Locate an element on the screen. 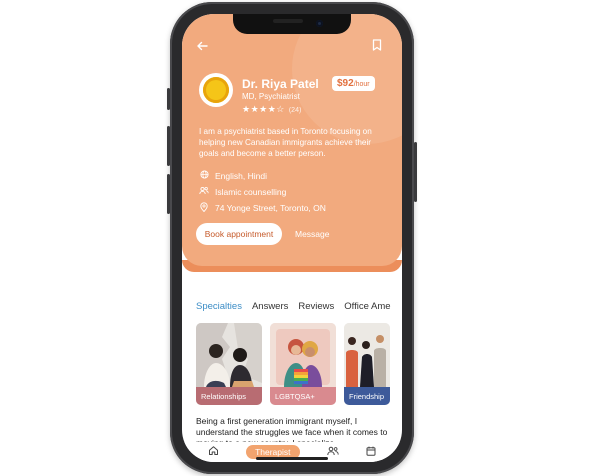  people-icon is located at coordinates (333, 452).